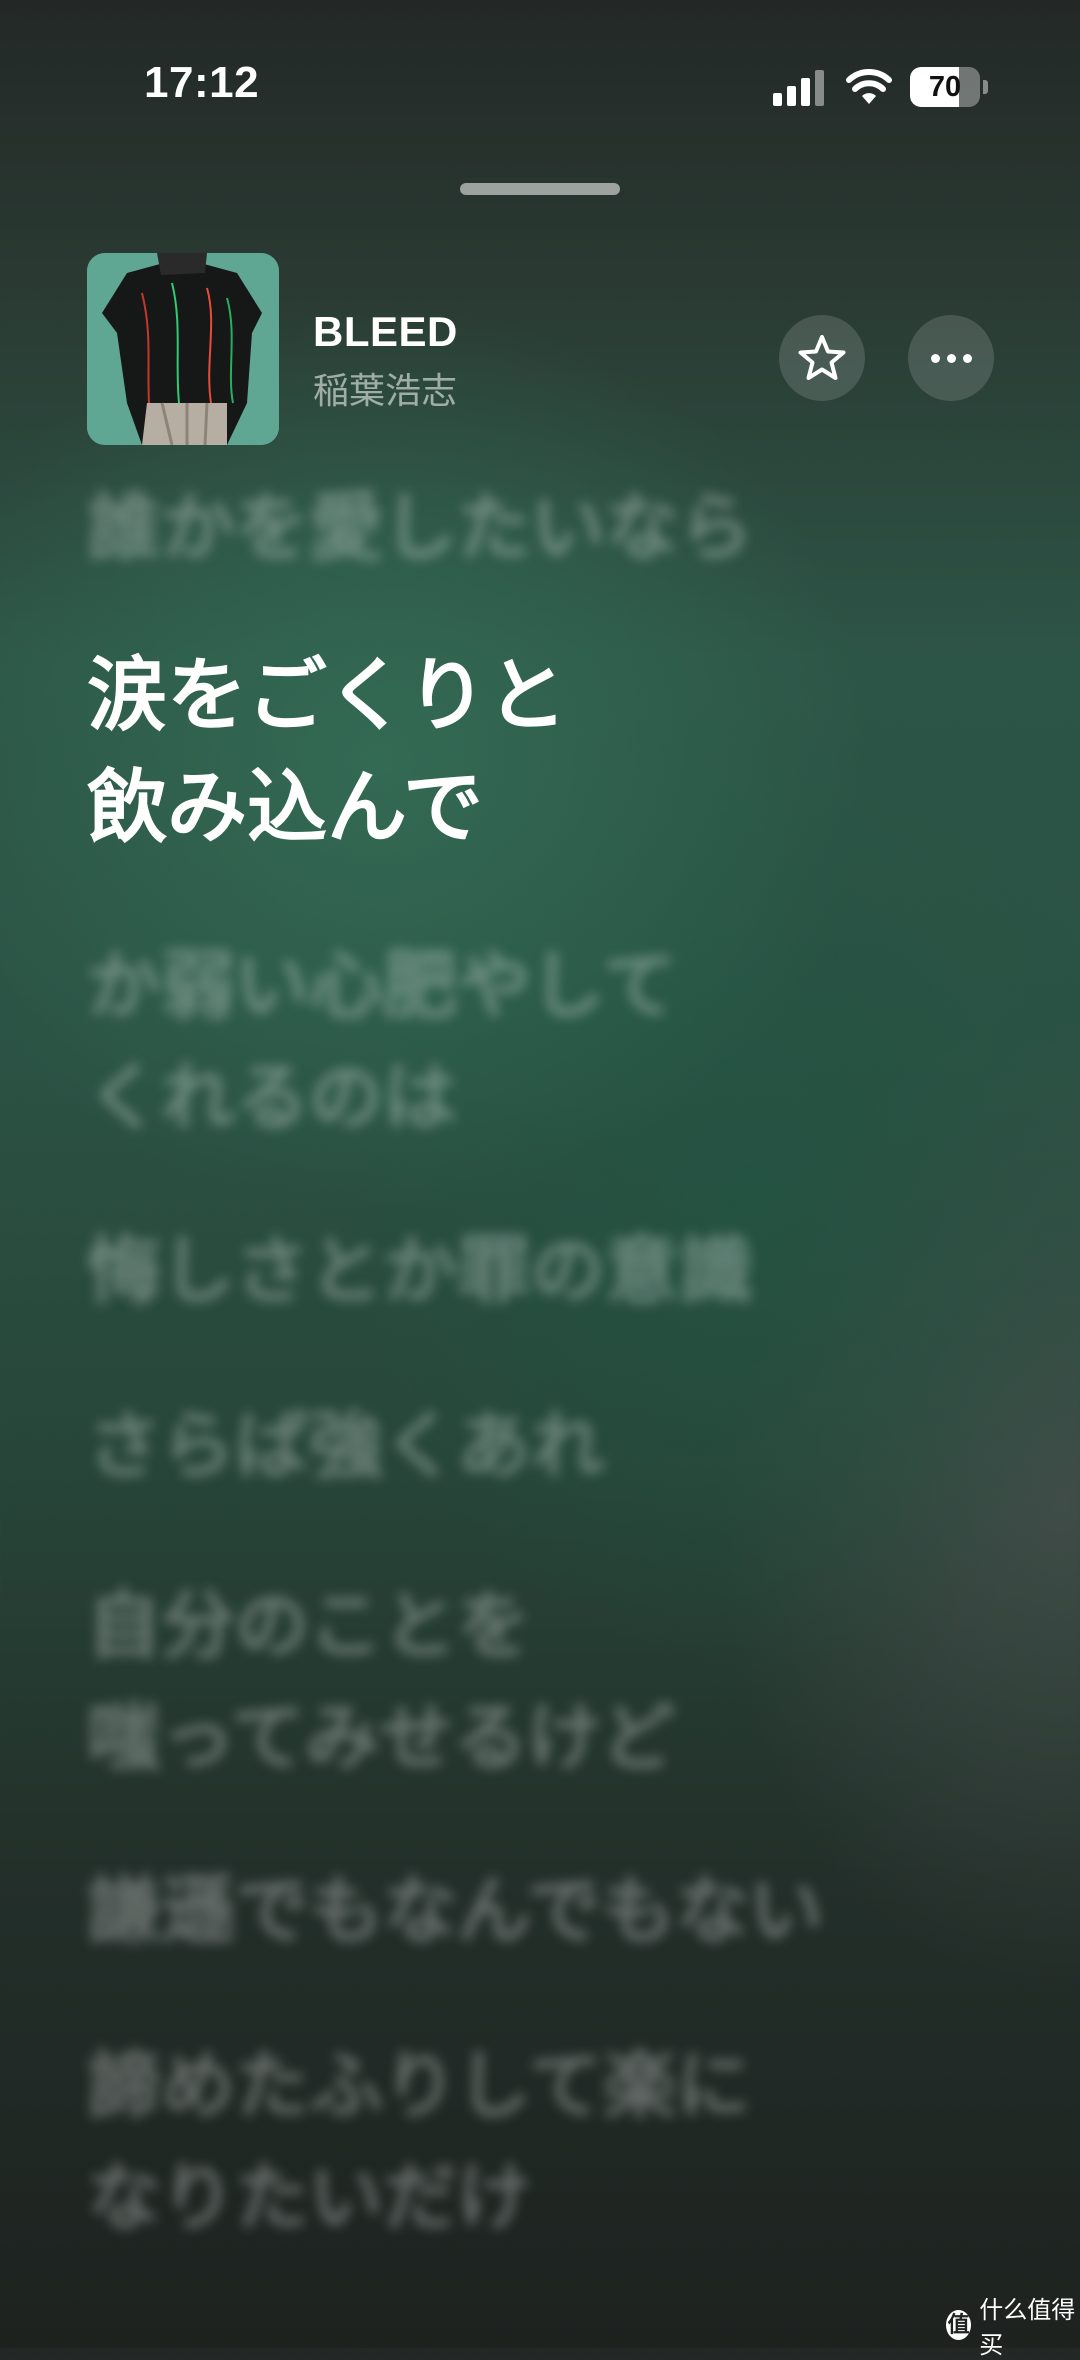 This screenshot has height=2360, width=1080. I want to click on track-artist: 稲葉浩志, so click(385, 388).